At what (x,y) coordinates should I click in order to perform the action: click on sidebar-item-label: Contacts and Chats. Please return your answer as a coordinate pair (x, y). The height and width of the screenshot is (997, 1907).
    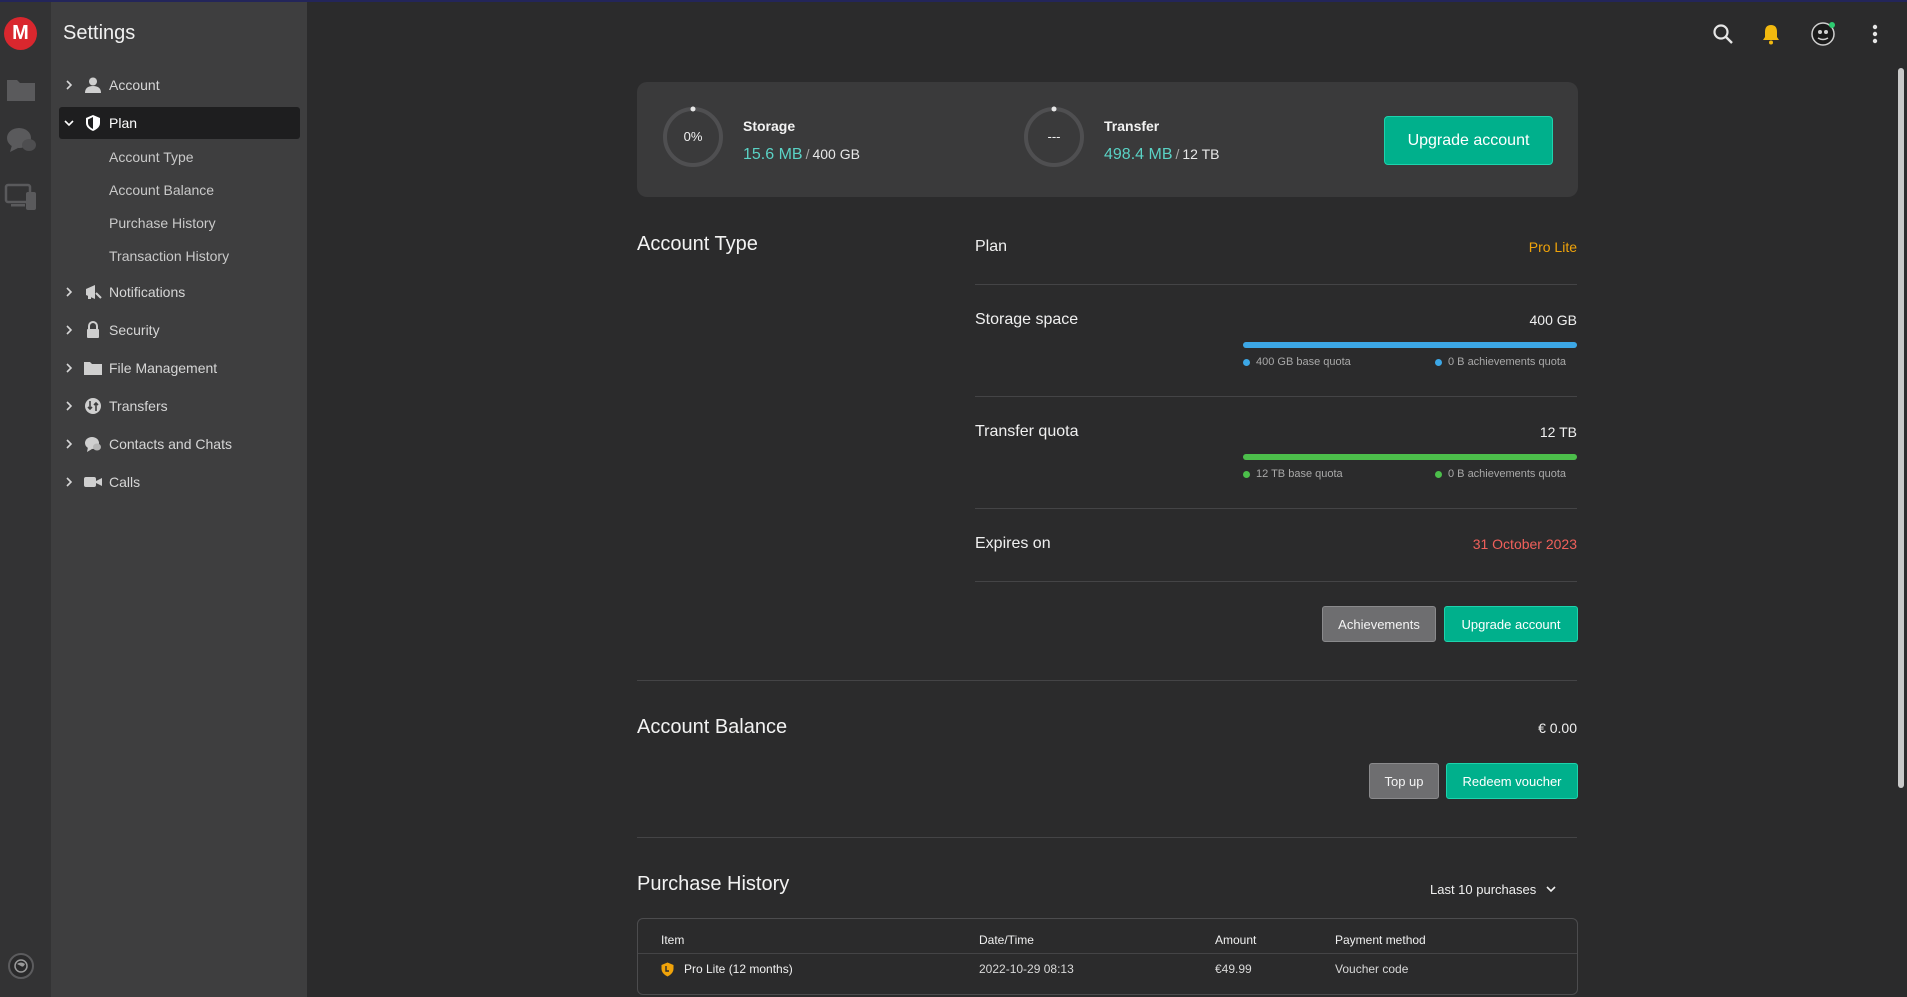
    Looking at the image, I should click on (170, 444).